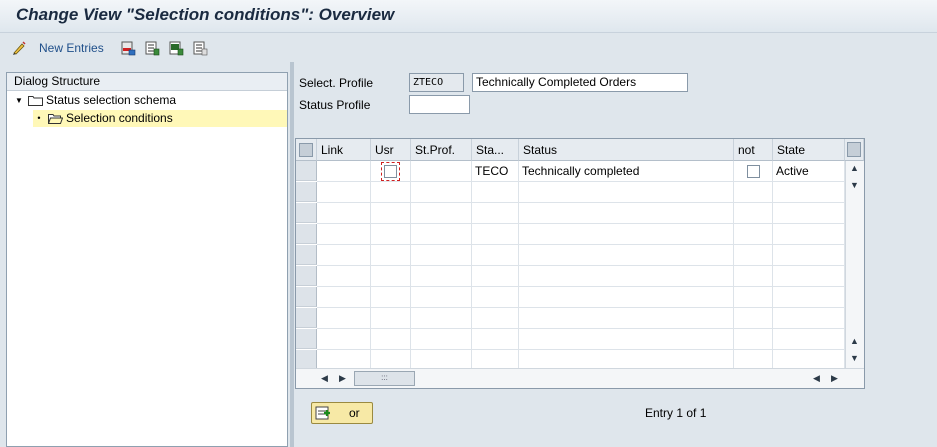 This screenshot has height=447, width=937. I want to click on not-checkbox, so click(753, 171).